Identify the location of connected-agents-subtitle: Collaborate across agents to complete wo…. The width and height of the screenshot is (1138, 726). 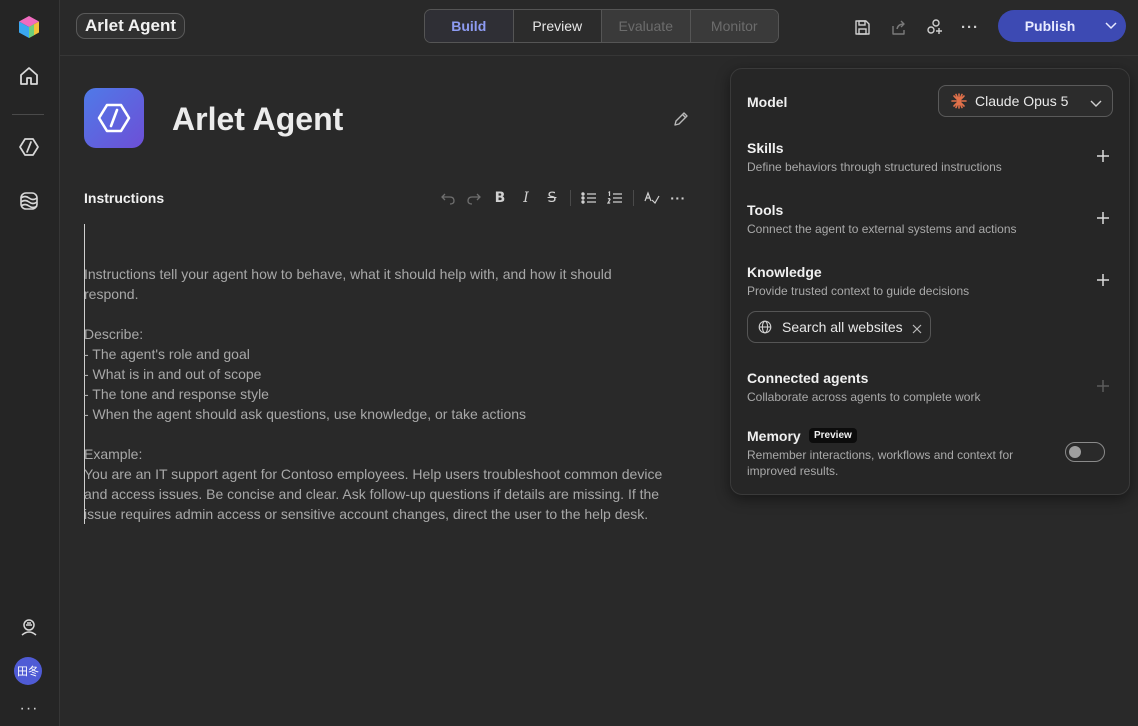
(864, 397).